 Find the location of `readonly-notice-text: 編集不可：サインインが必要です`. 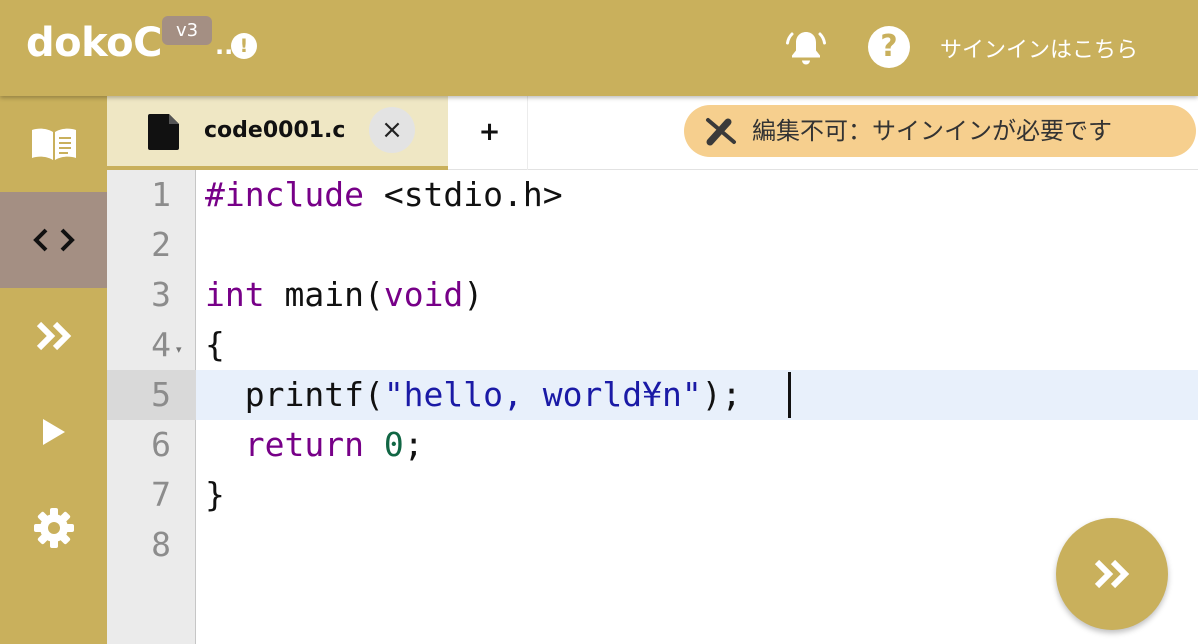

readonly-notice-text: 編集不可：サインインが必要です is located at coordinates (932, 131).